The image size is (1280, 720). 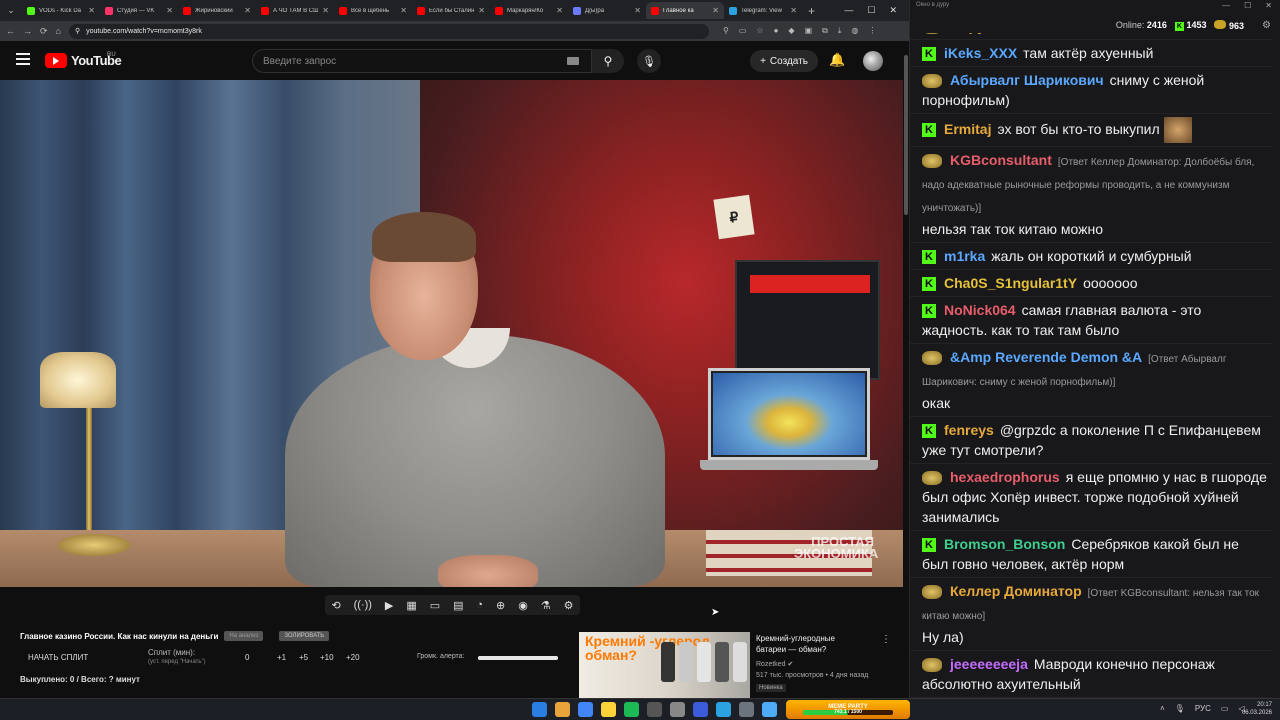 What do you see at coordinates (759, 31) in the screenshot?
I see `bookmark-icon: ☆` at bounding box center [759, 31].